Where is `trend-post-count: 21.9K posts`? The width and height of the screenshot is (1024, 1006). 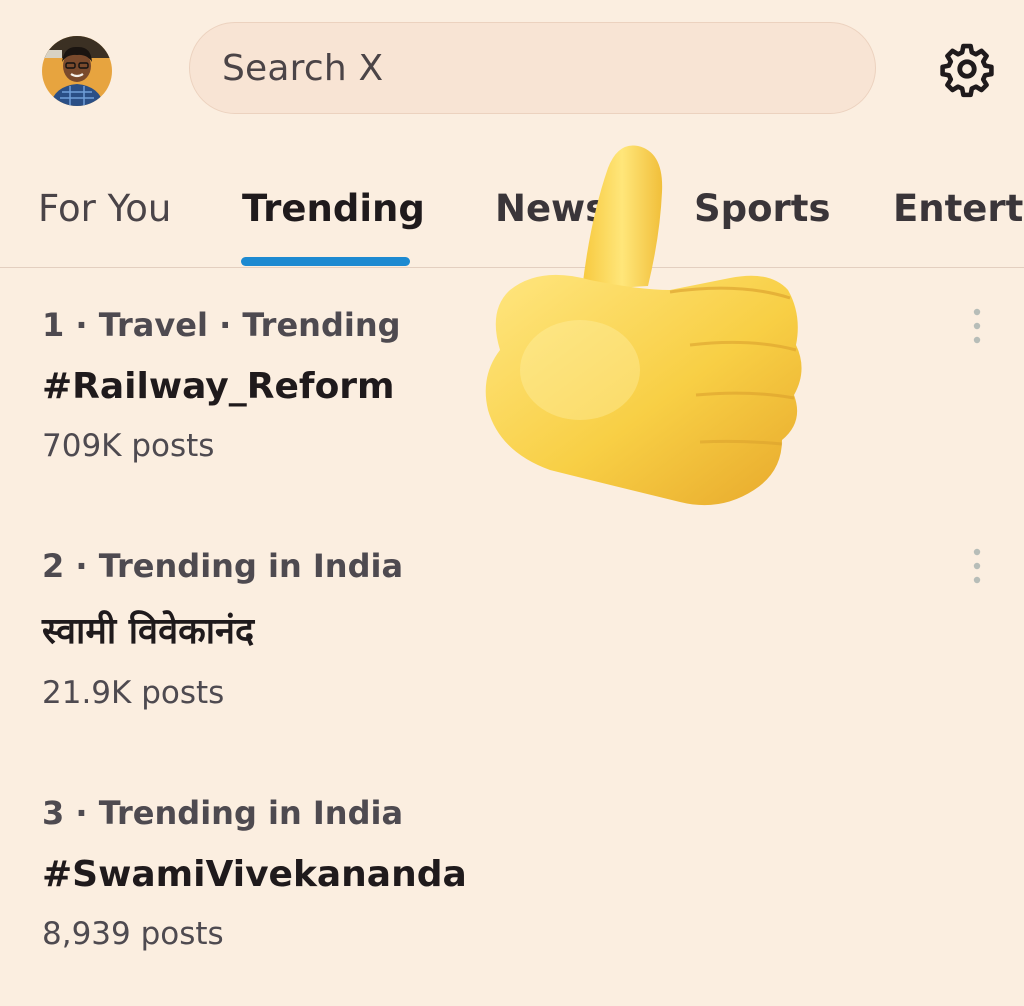 trend-post-count: 21.9K posts is located at coordinates (133, 693).